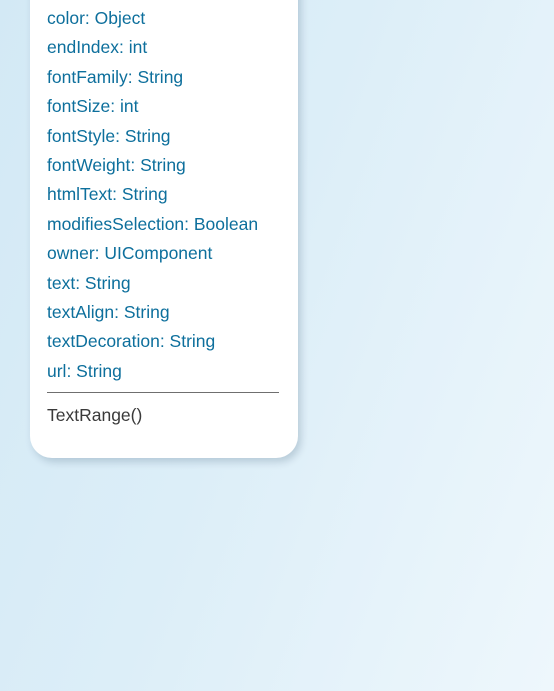 This screenshot has height=691, width=554. Describe the element at coordinates (96, 18) in the screenshot. I see `attribute-color: color: Object` at that location.